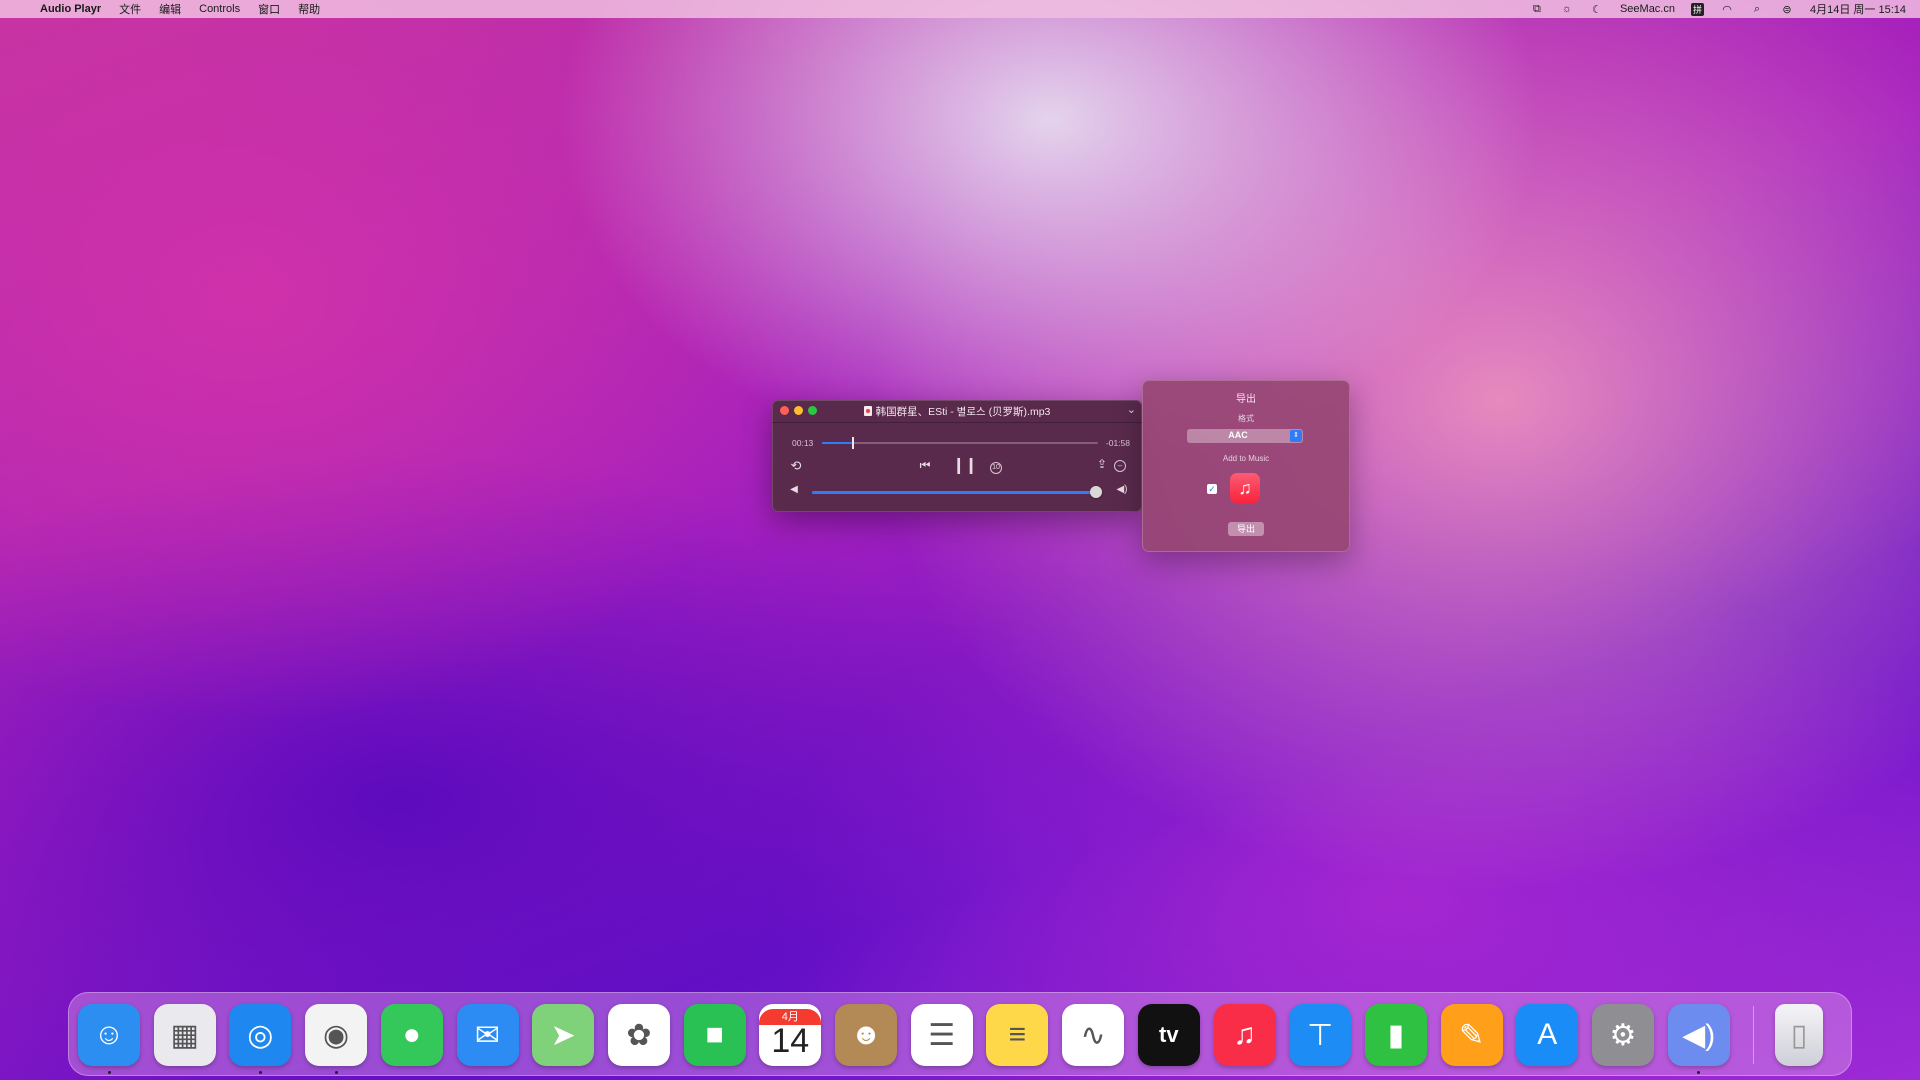  Describe the element at coordinates (1537, 9) in the screenshot. I see `screen-record-icon: ⧉` at that location.